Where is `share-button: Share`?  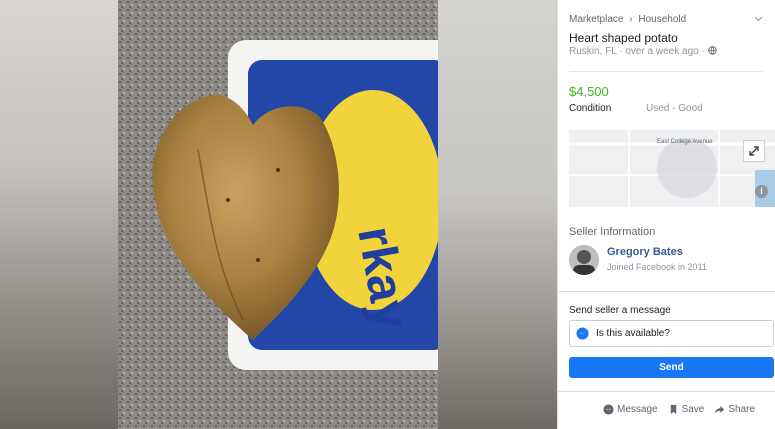 share-button: Share is located at coordinates (734, 409).